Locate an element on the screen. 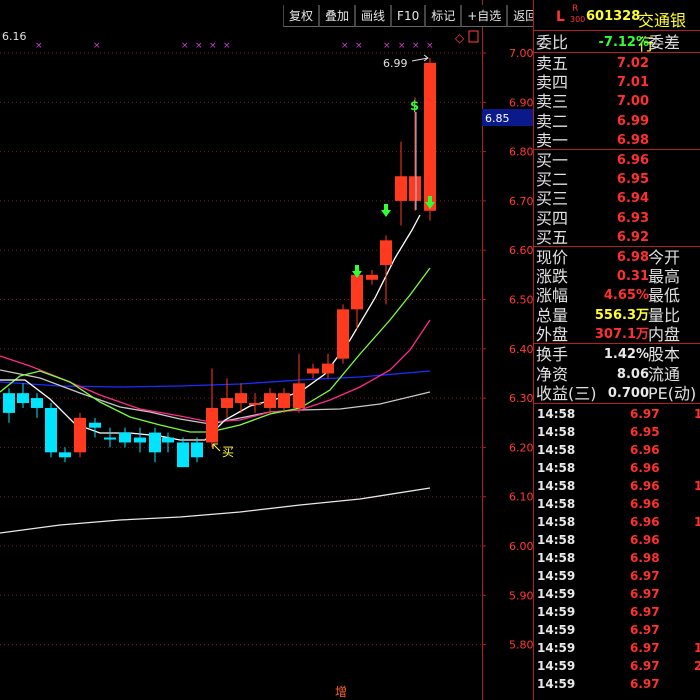 This screenshot has height=700, width=700. quote-row: 卖三 7.00 is located at coordinates (617, 101).